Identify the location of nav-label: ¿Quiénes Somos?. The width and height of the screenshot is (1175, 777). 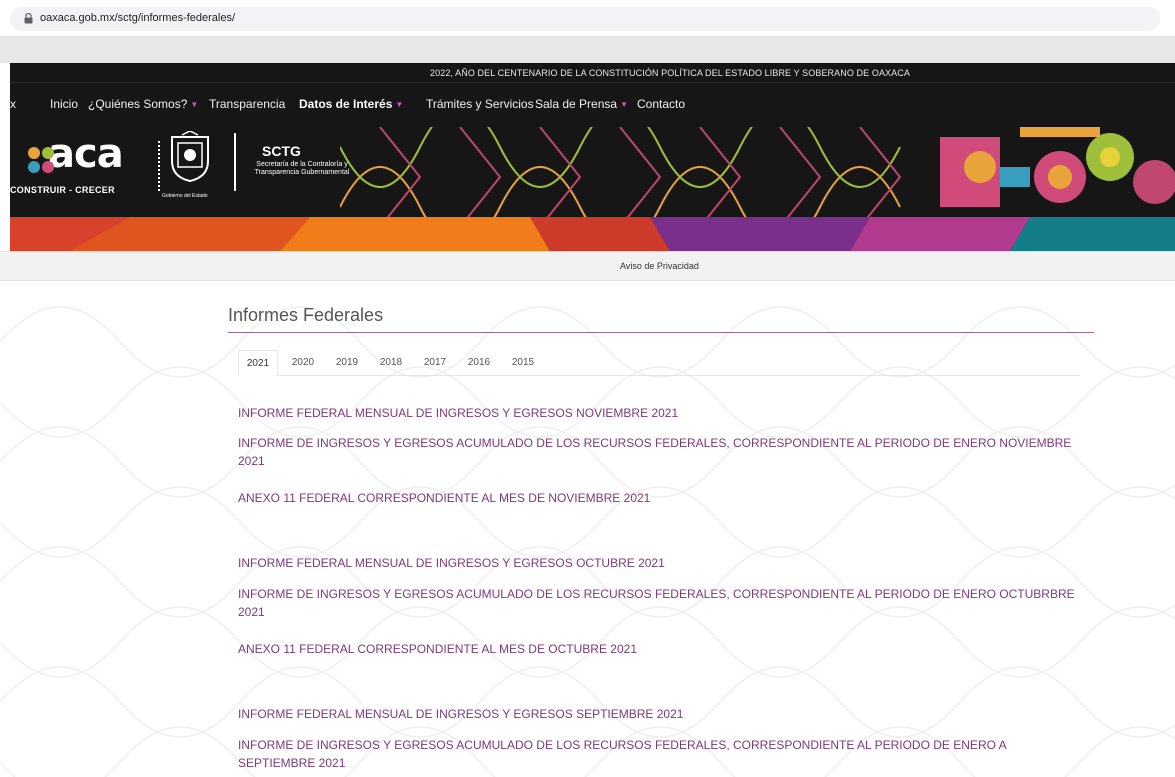
(138, 104).